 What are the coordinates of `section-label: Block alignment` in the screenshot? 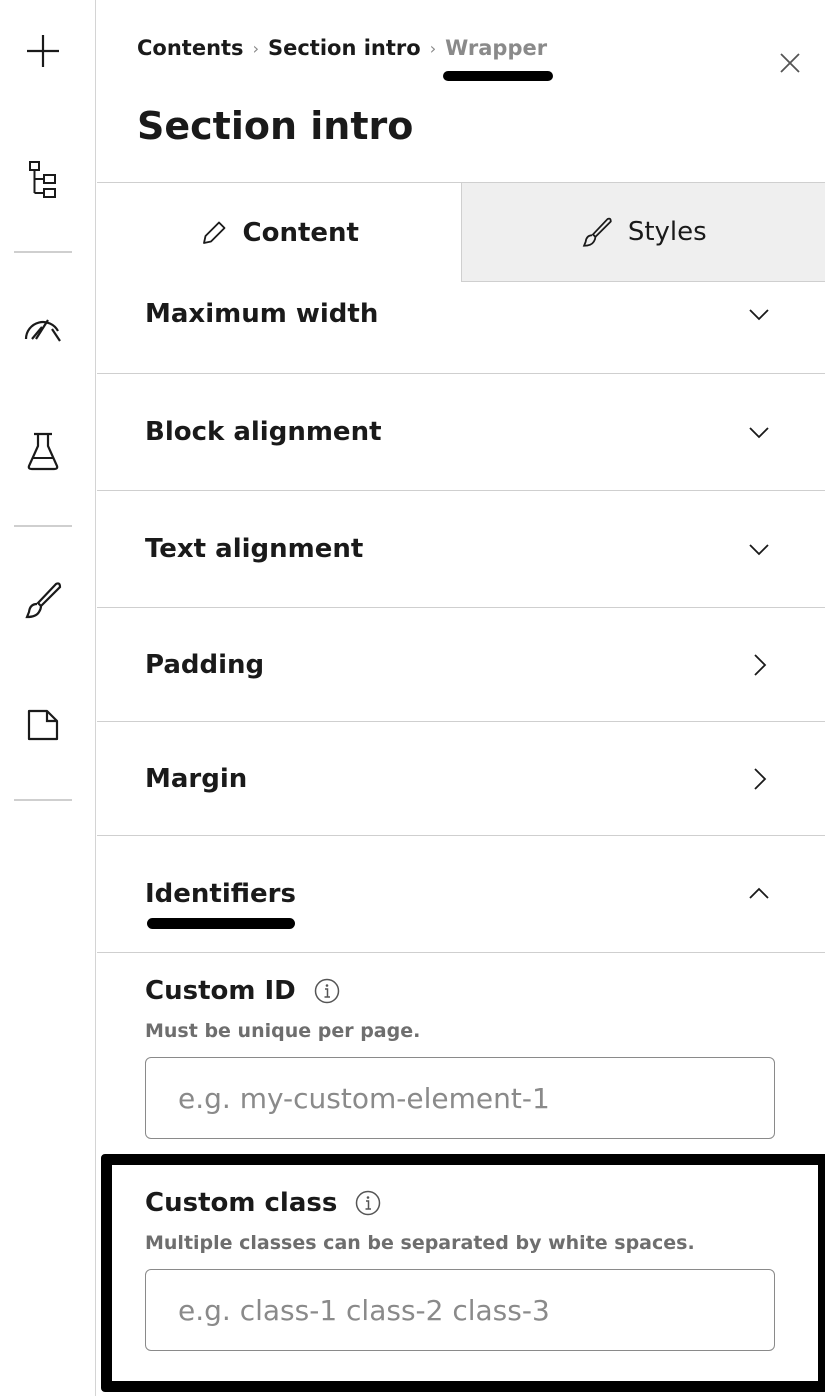 It's located at (263, 432).